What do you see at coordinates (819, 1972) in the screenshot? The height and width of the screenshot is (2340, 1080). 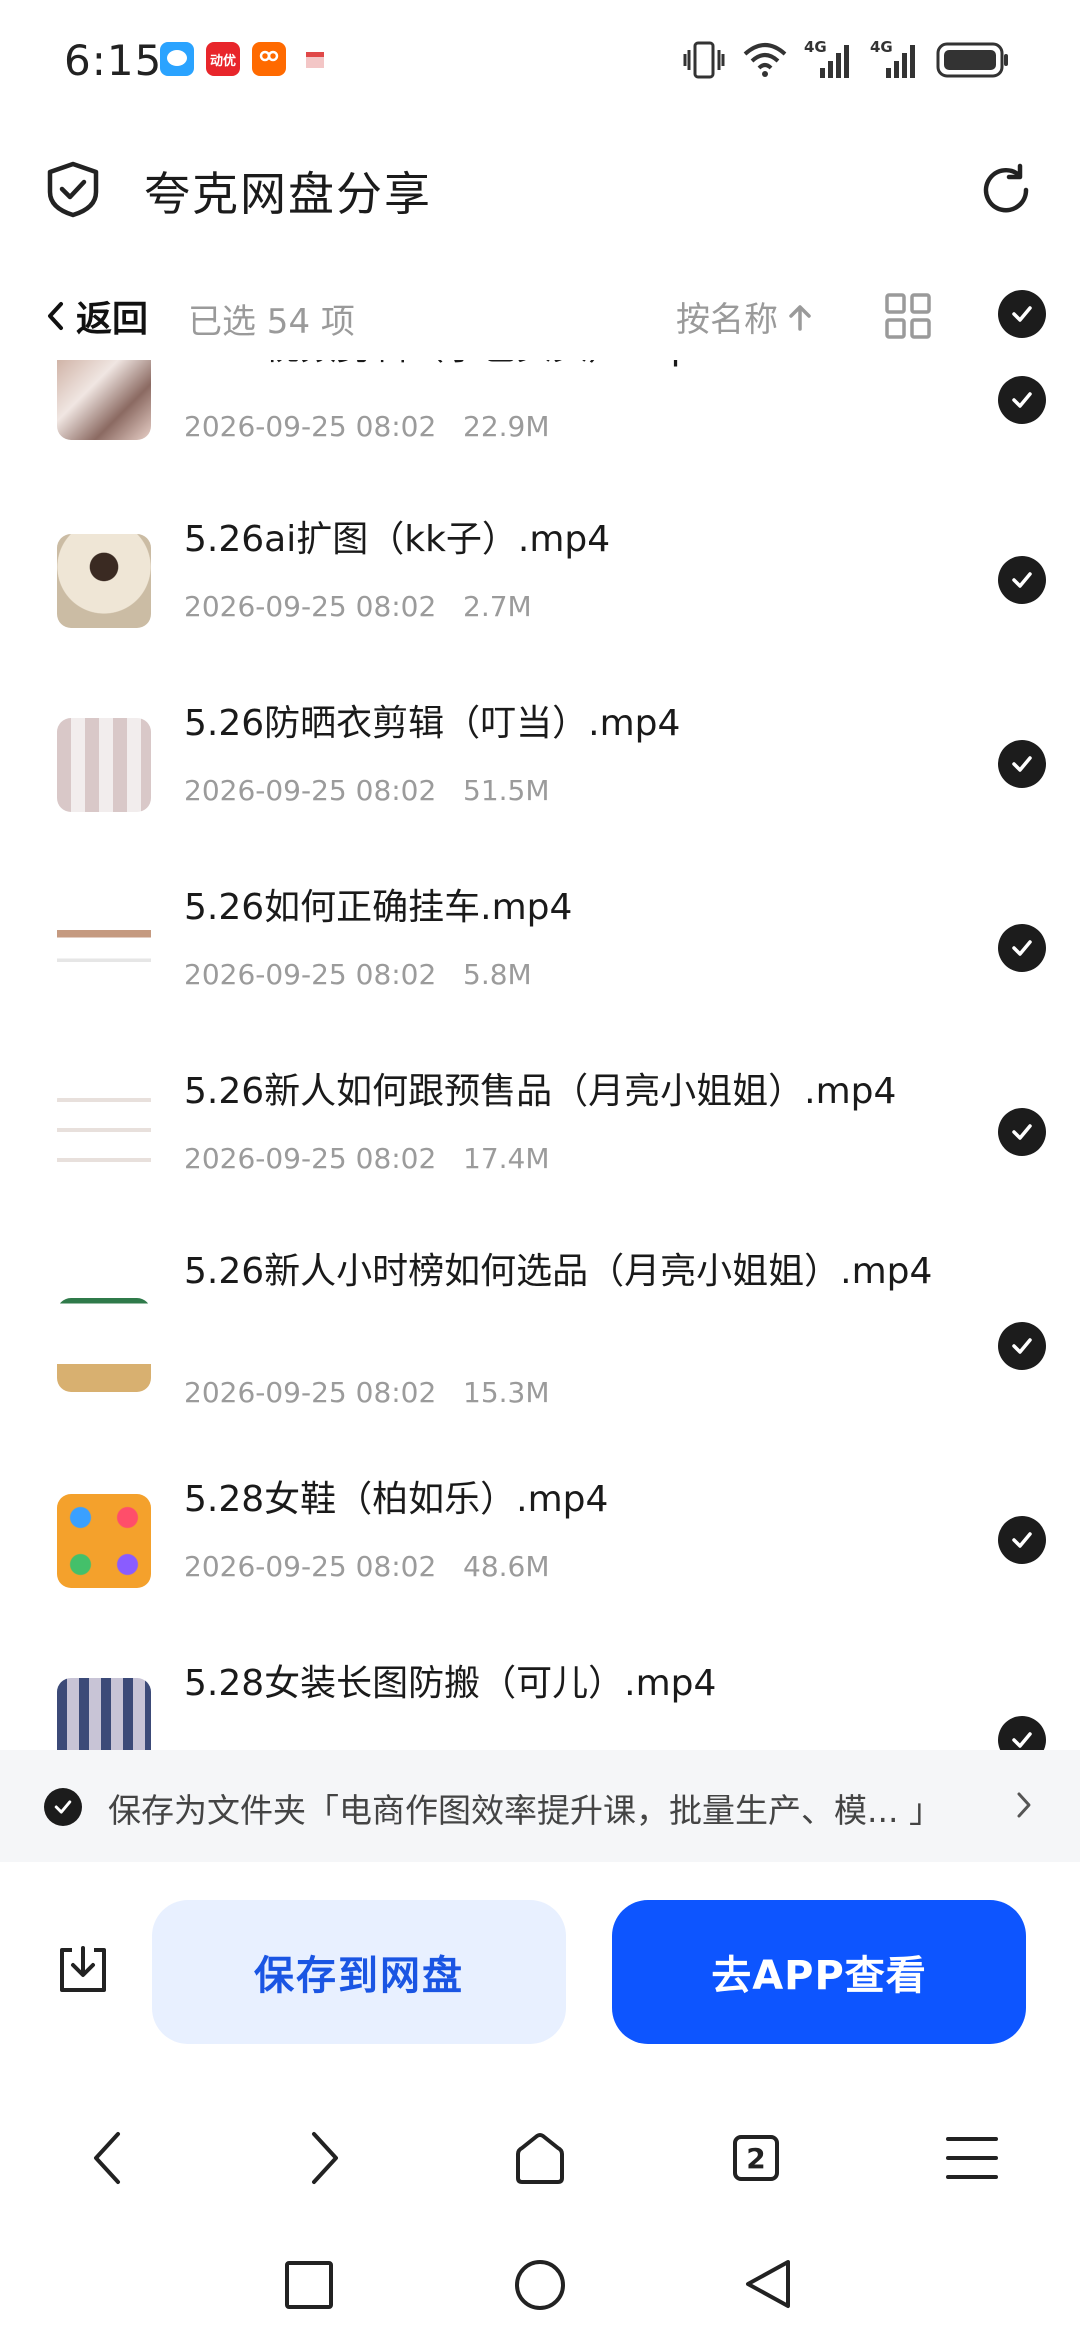 I see `open-in-app-button: 去APP查看` at bounding box center [819, 1972].